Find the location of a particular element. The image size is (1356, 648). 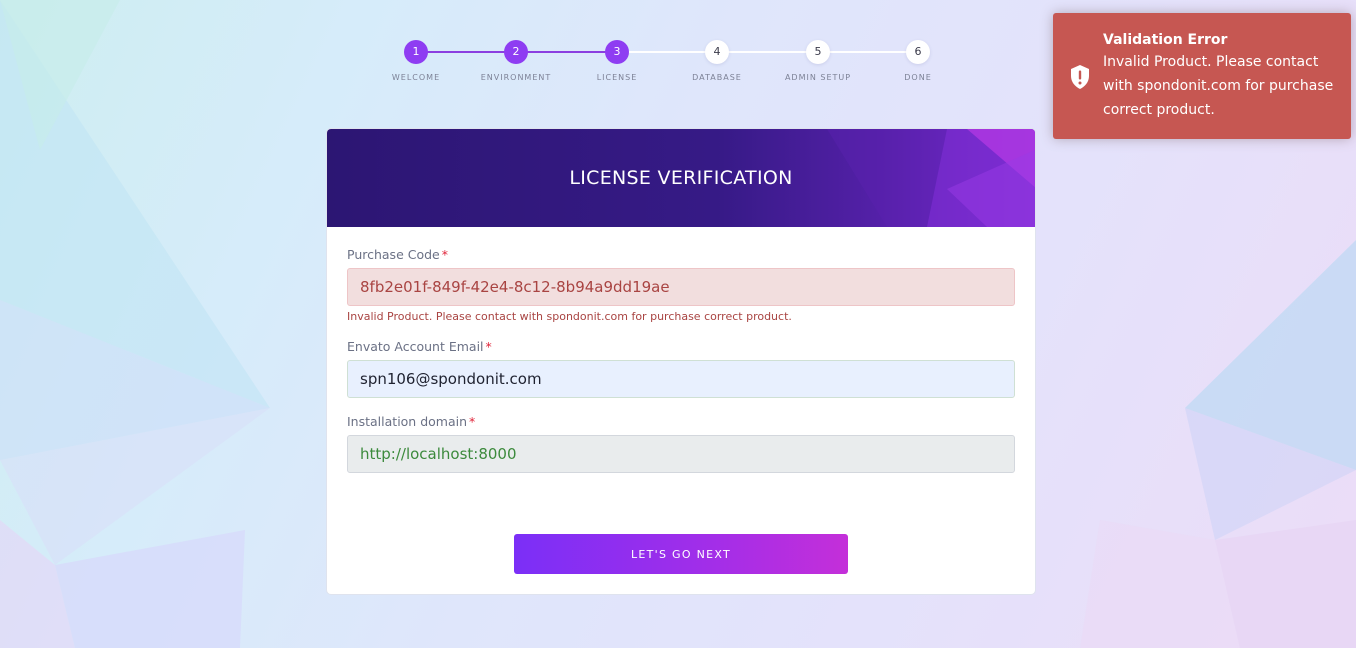

step-number: 4 is located at coordinates (717, 52).